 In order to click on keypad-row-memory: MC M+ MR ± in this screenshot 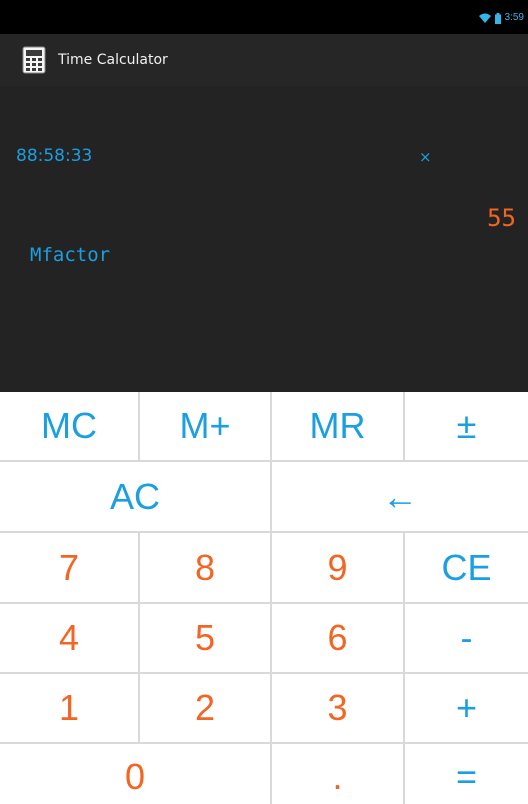, I will do `click(264, 427)`.